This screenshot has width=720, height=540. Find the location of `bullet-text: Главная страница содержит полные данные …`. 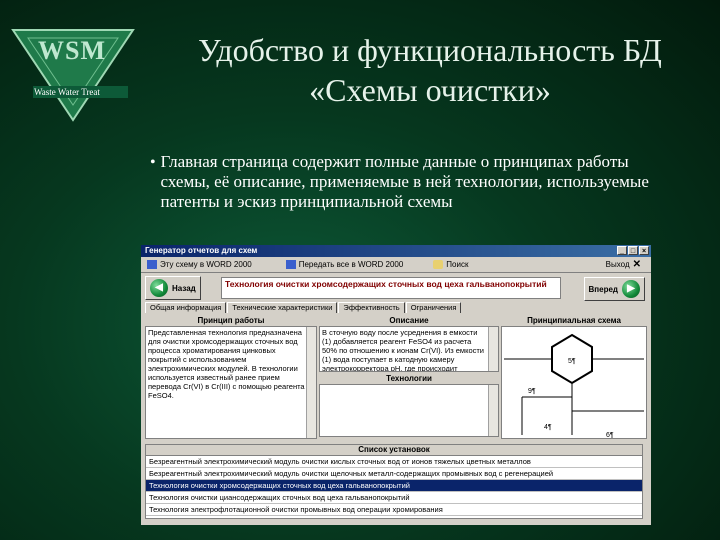

bullet-text: Главная страница содержит полные данные … is located at coordinates (404, 181).